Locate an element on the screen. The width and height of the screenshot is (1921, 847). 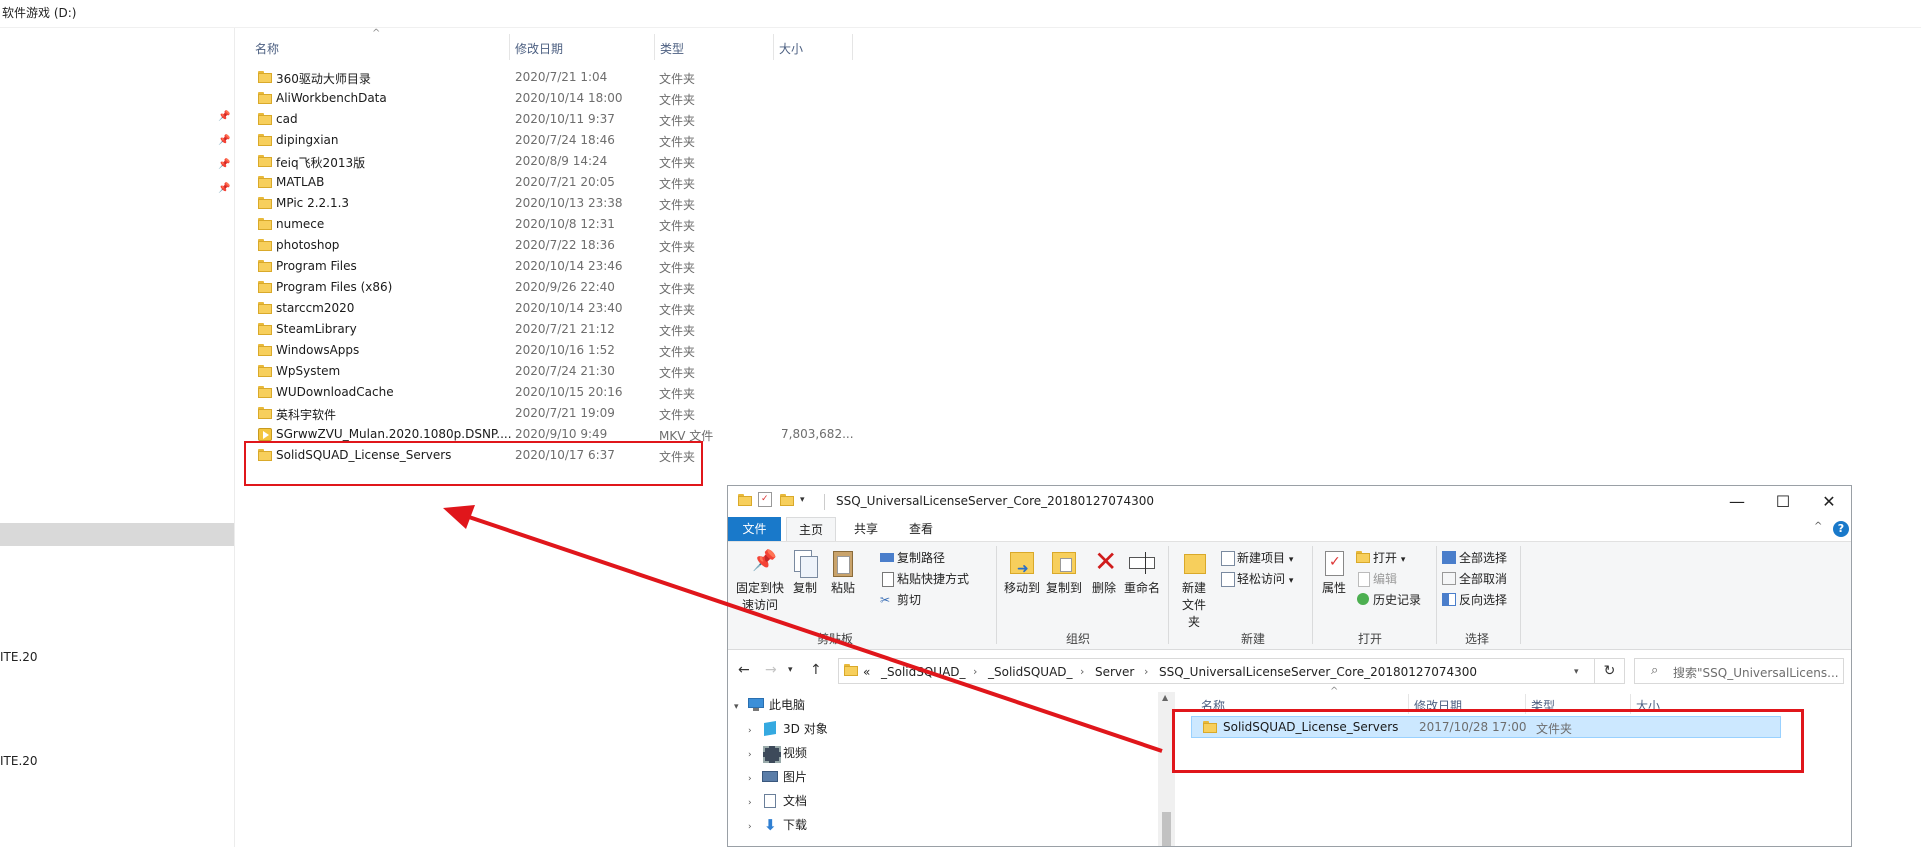
folder-icon is located at coordinates (265, 392).